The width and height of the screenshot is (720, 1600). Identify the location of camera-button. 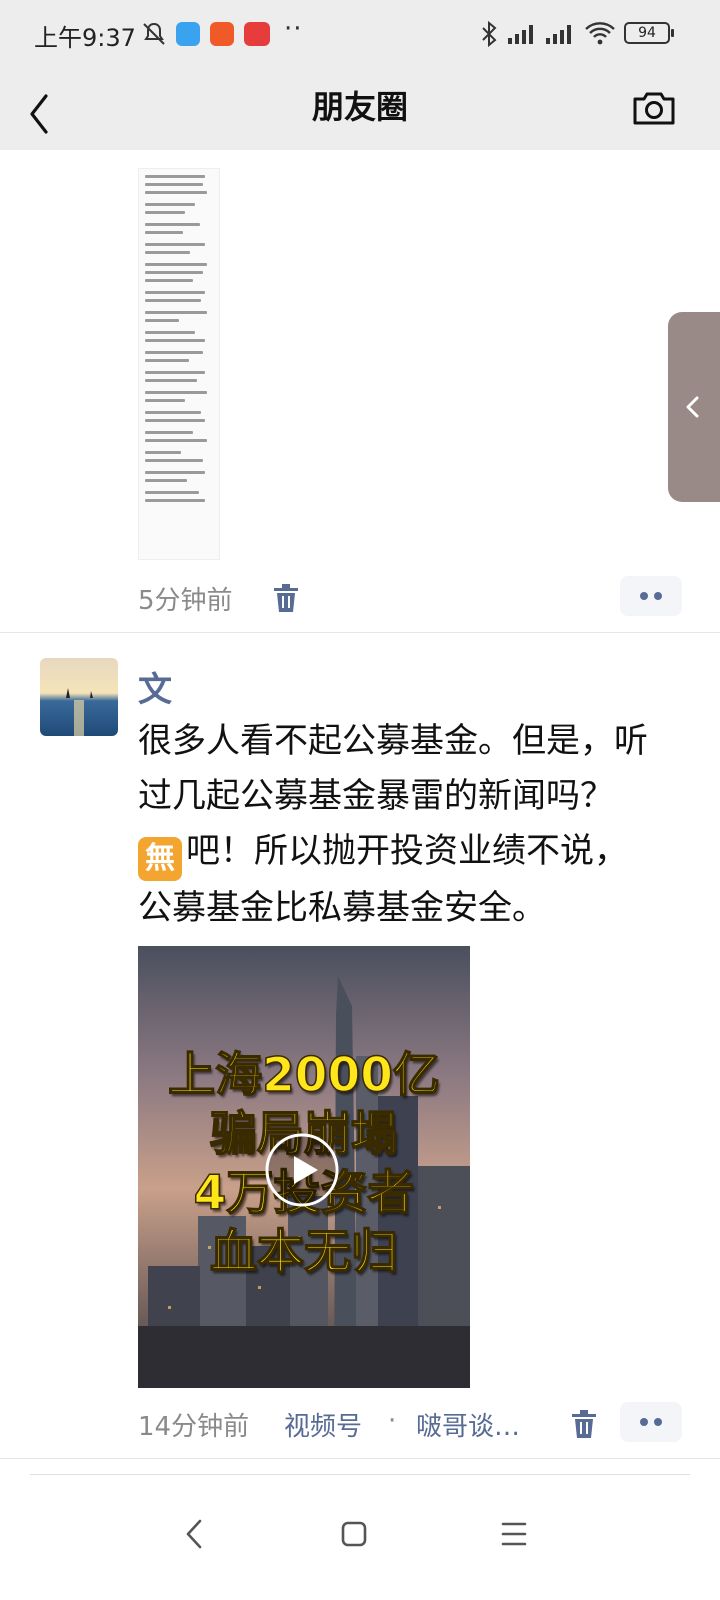
(654, 108).